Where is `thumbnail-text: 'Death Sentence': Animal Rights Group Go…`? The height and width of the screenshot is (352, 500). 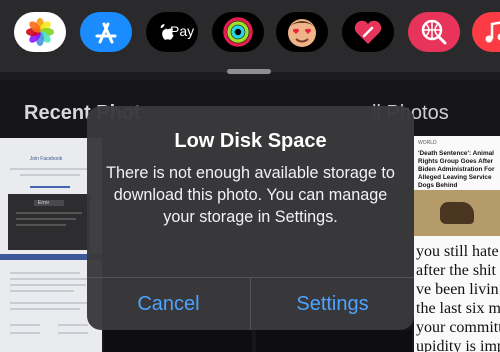
thumbnail-text: 'Death Sentence': Animal Rights Group Go… is located at coordinates (456, 169).